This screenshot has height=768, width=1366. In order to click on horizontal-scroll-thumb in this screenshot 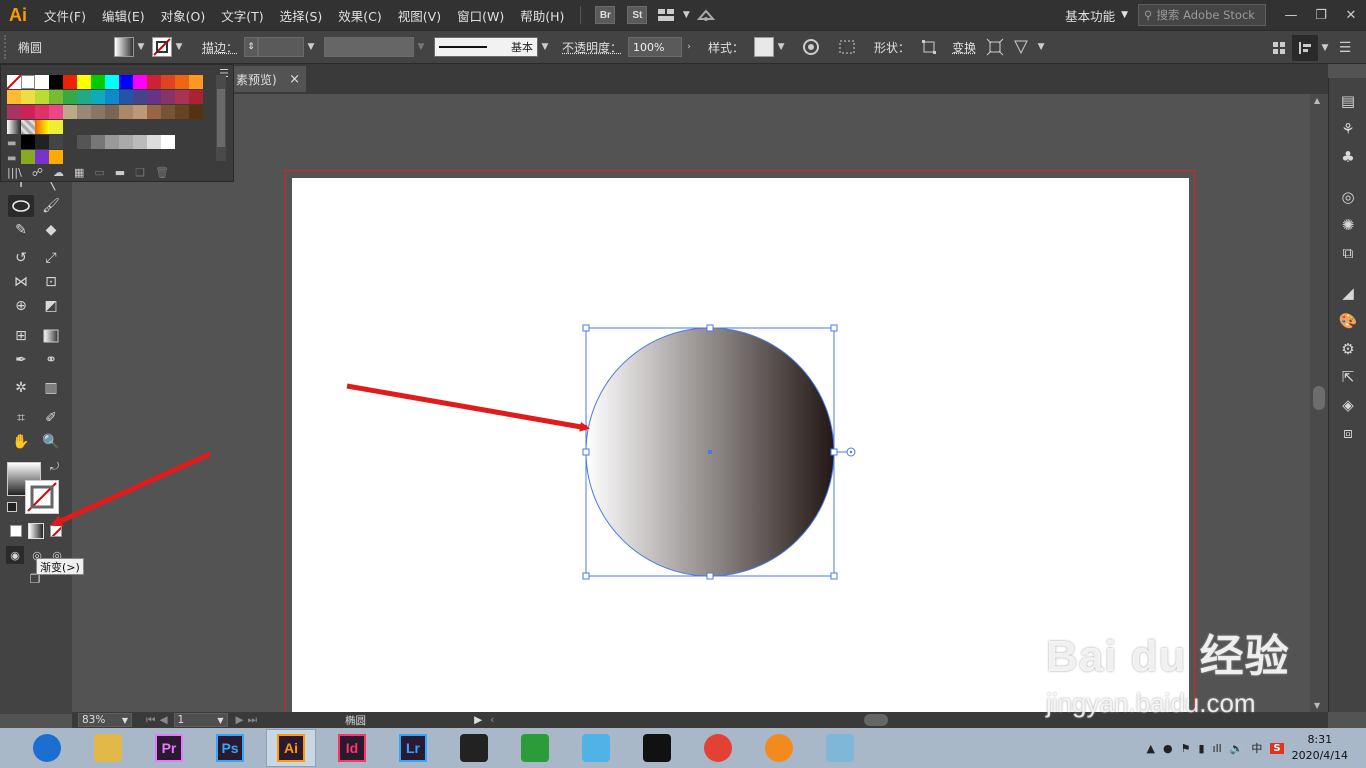, I will do `click(876, 720)`.